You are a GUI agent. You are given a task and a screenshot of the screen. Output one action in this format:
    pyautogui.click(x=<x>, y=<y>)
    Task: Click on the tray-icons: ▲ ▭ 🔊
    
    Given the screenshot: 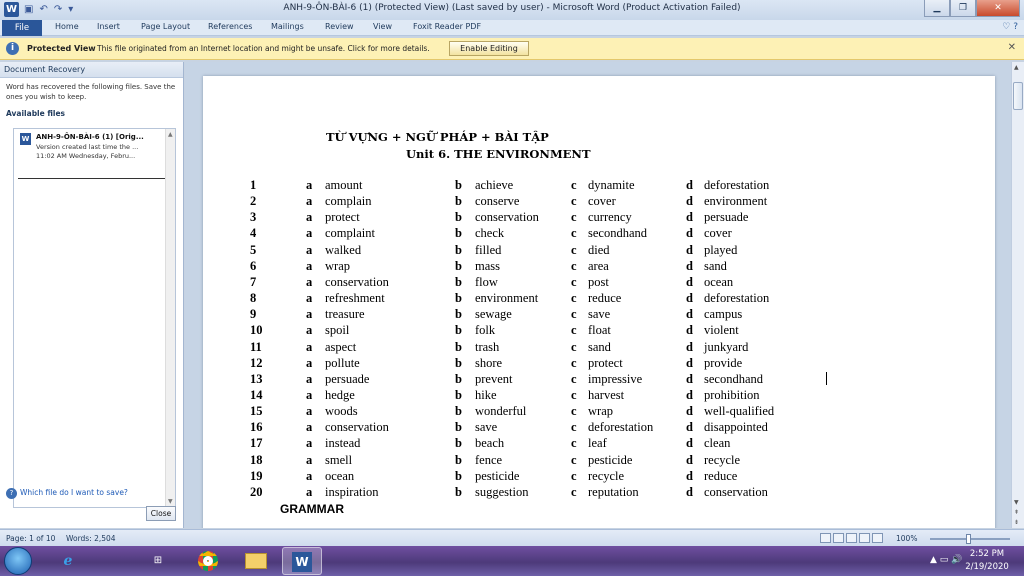 What is the action you would take?
    pyautogui.click(x=946, y=560)
    